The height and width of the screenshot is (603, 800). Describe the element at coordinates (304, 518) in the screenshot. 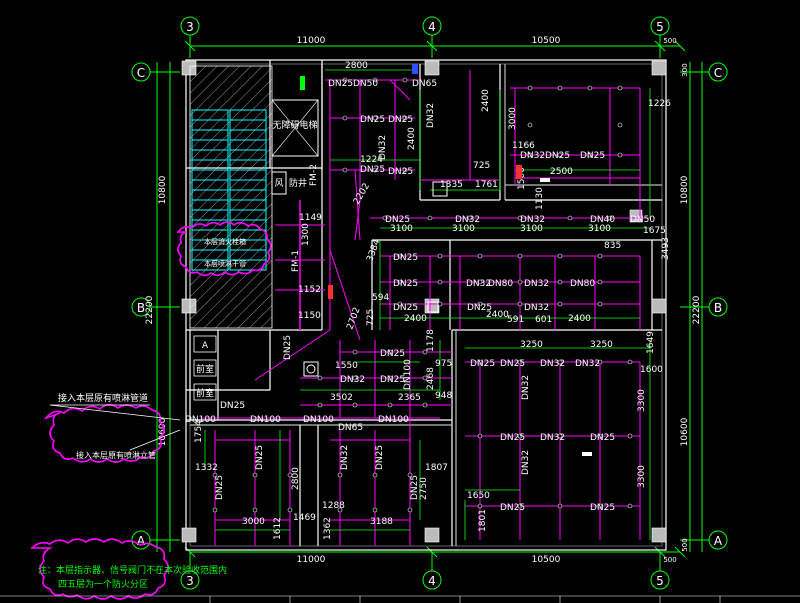

I see `dim-value: 1469` at that location.